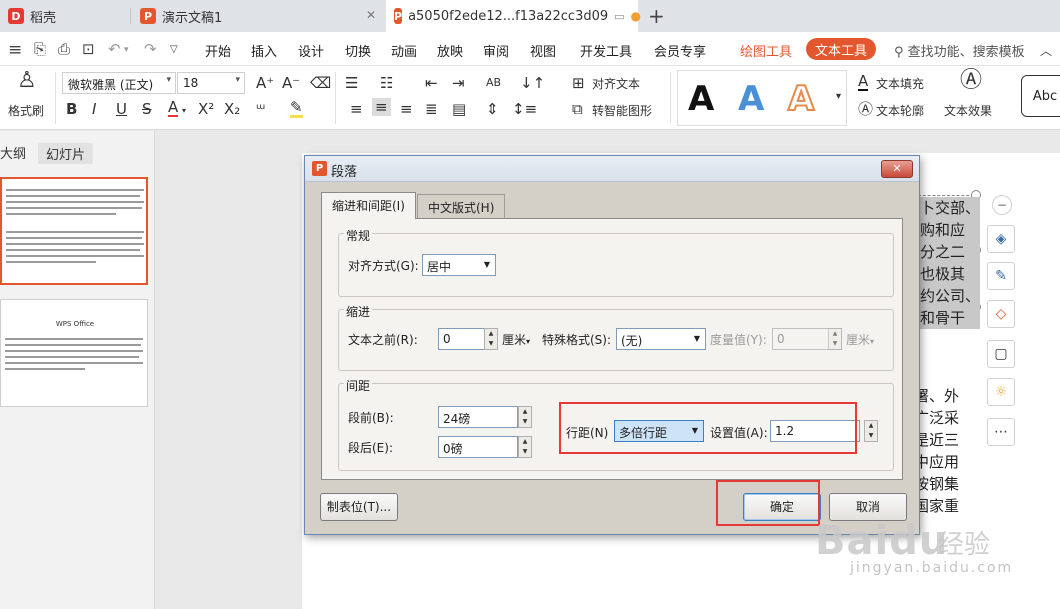 The image size is (1060, 609). What do you see at coordinates (701, 99) in the screenshot?
I see `wordart-style-black: A` at bounding box center [701, 99].